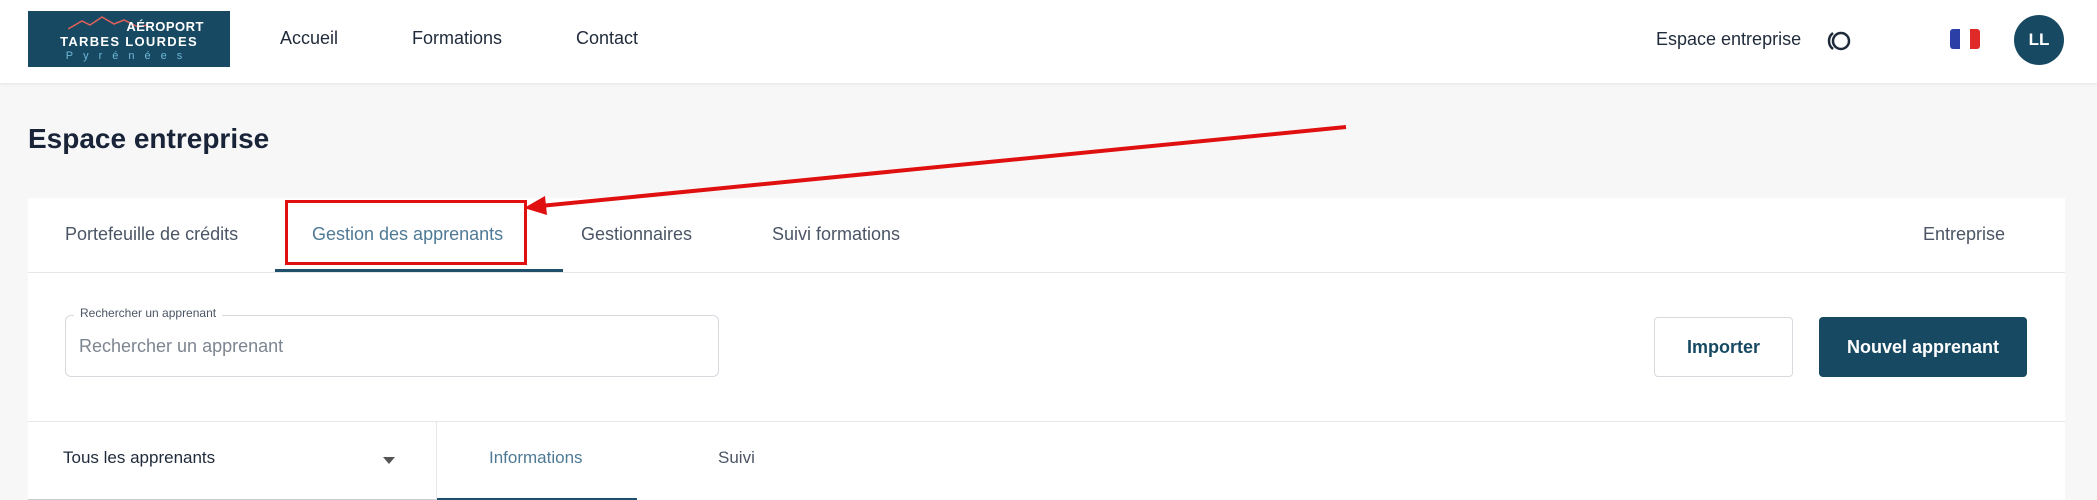 The height and width of the screenshot is (500, 2097). Describe the element at coordinates (148, 313) in the screenshot. I see `search-field-label: Rechercher un apprenant` at that location.